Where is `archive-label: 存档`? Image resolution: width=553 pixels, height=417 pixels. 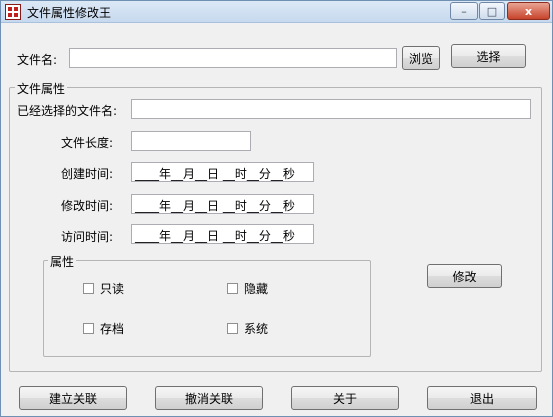
archive-label: 存档 is located at coordinates (112, 329).